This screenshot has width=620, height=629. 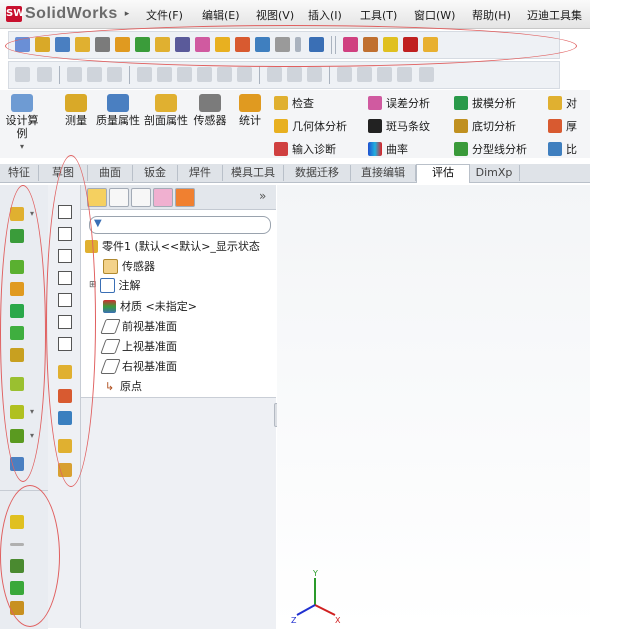 What do you see at coordinates (163, 197) in the screenshot?
I see `dimxpert-tab-icon` at bounding box center [163, 197].